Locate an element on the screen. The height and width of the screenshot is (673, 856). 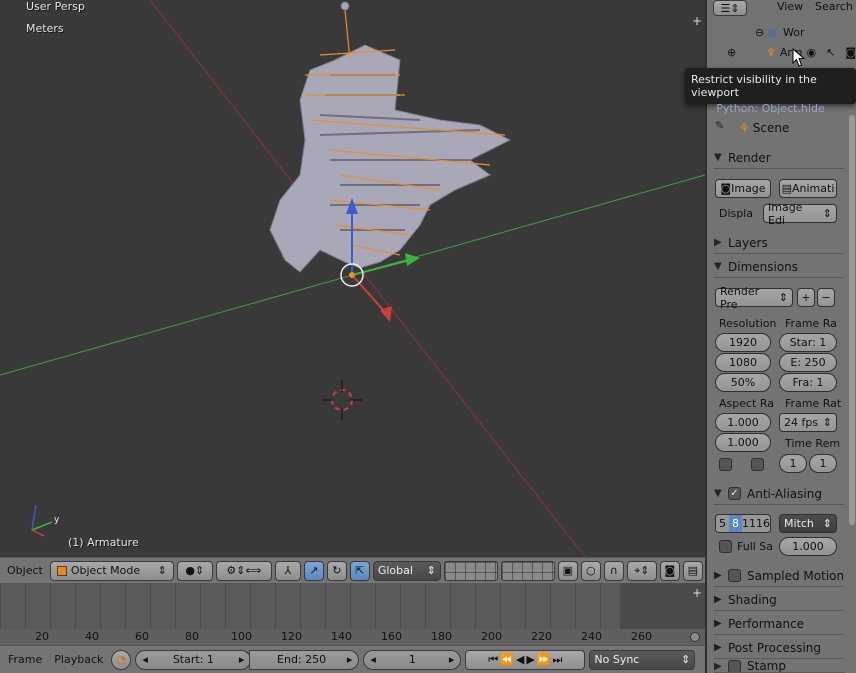
snap-toggle: ∩ is located at coordinates (613, 570).